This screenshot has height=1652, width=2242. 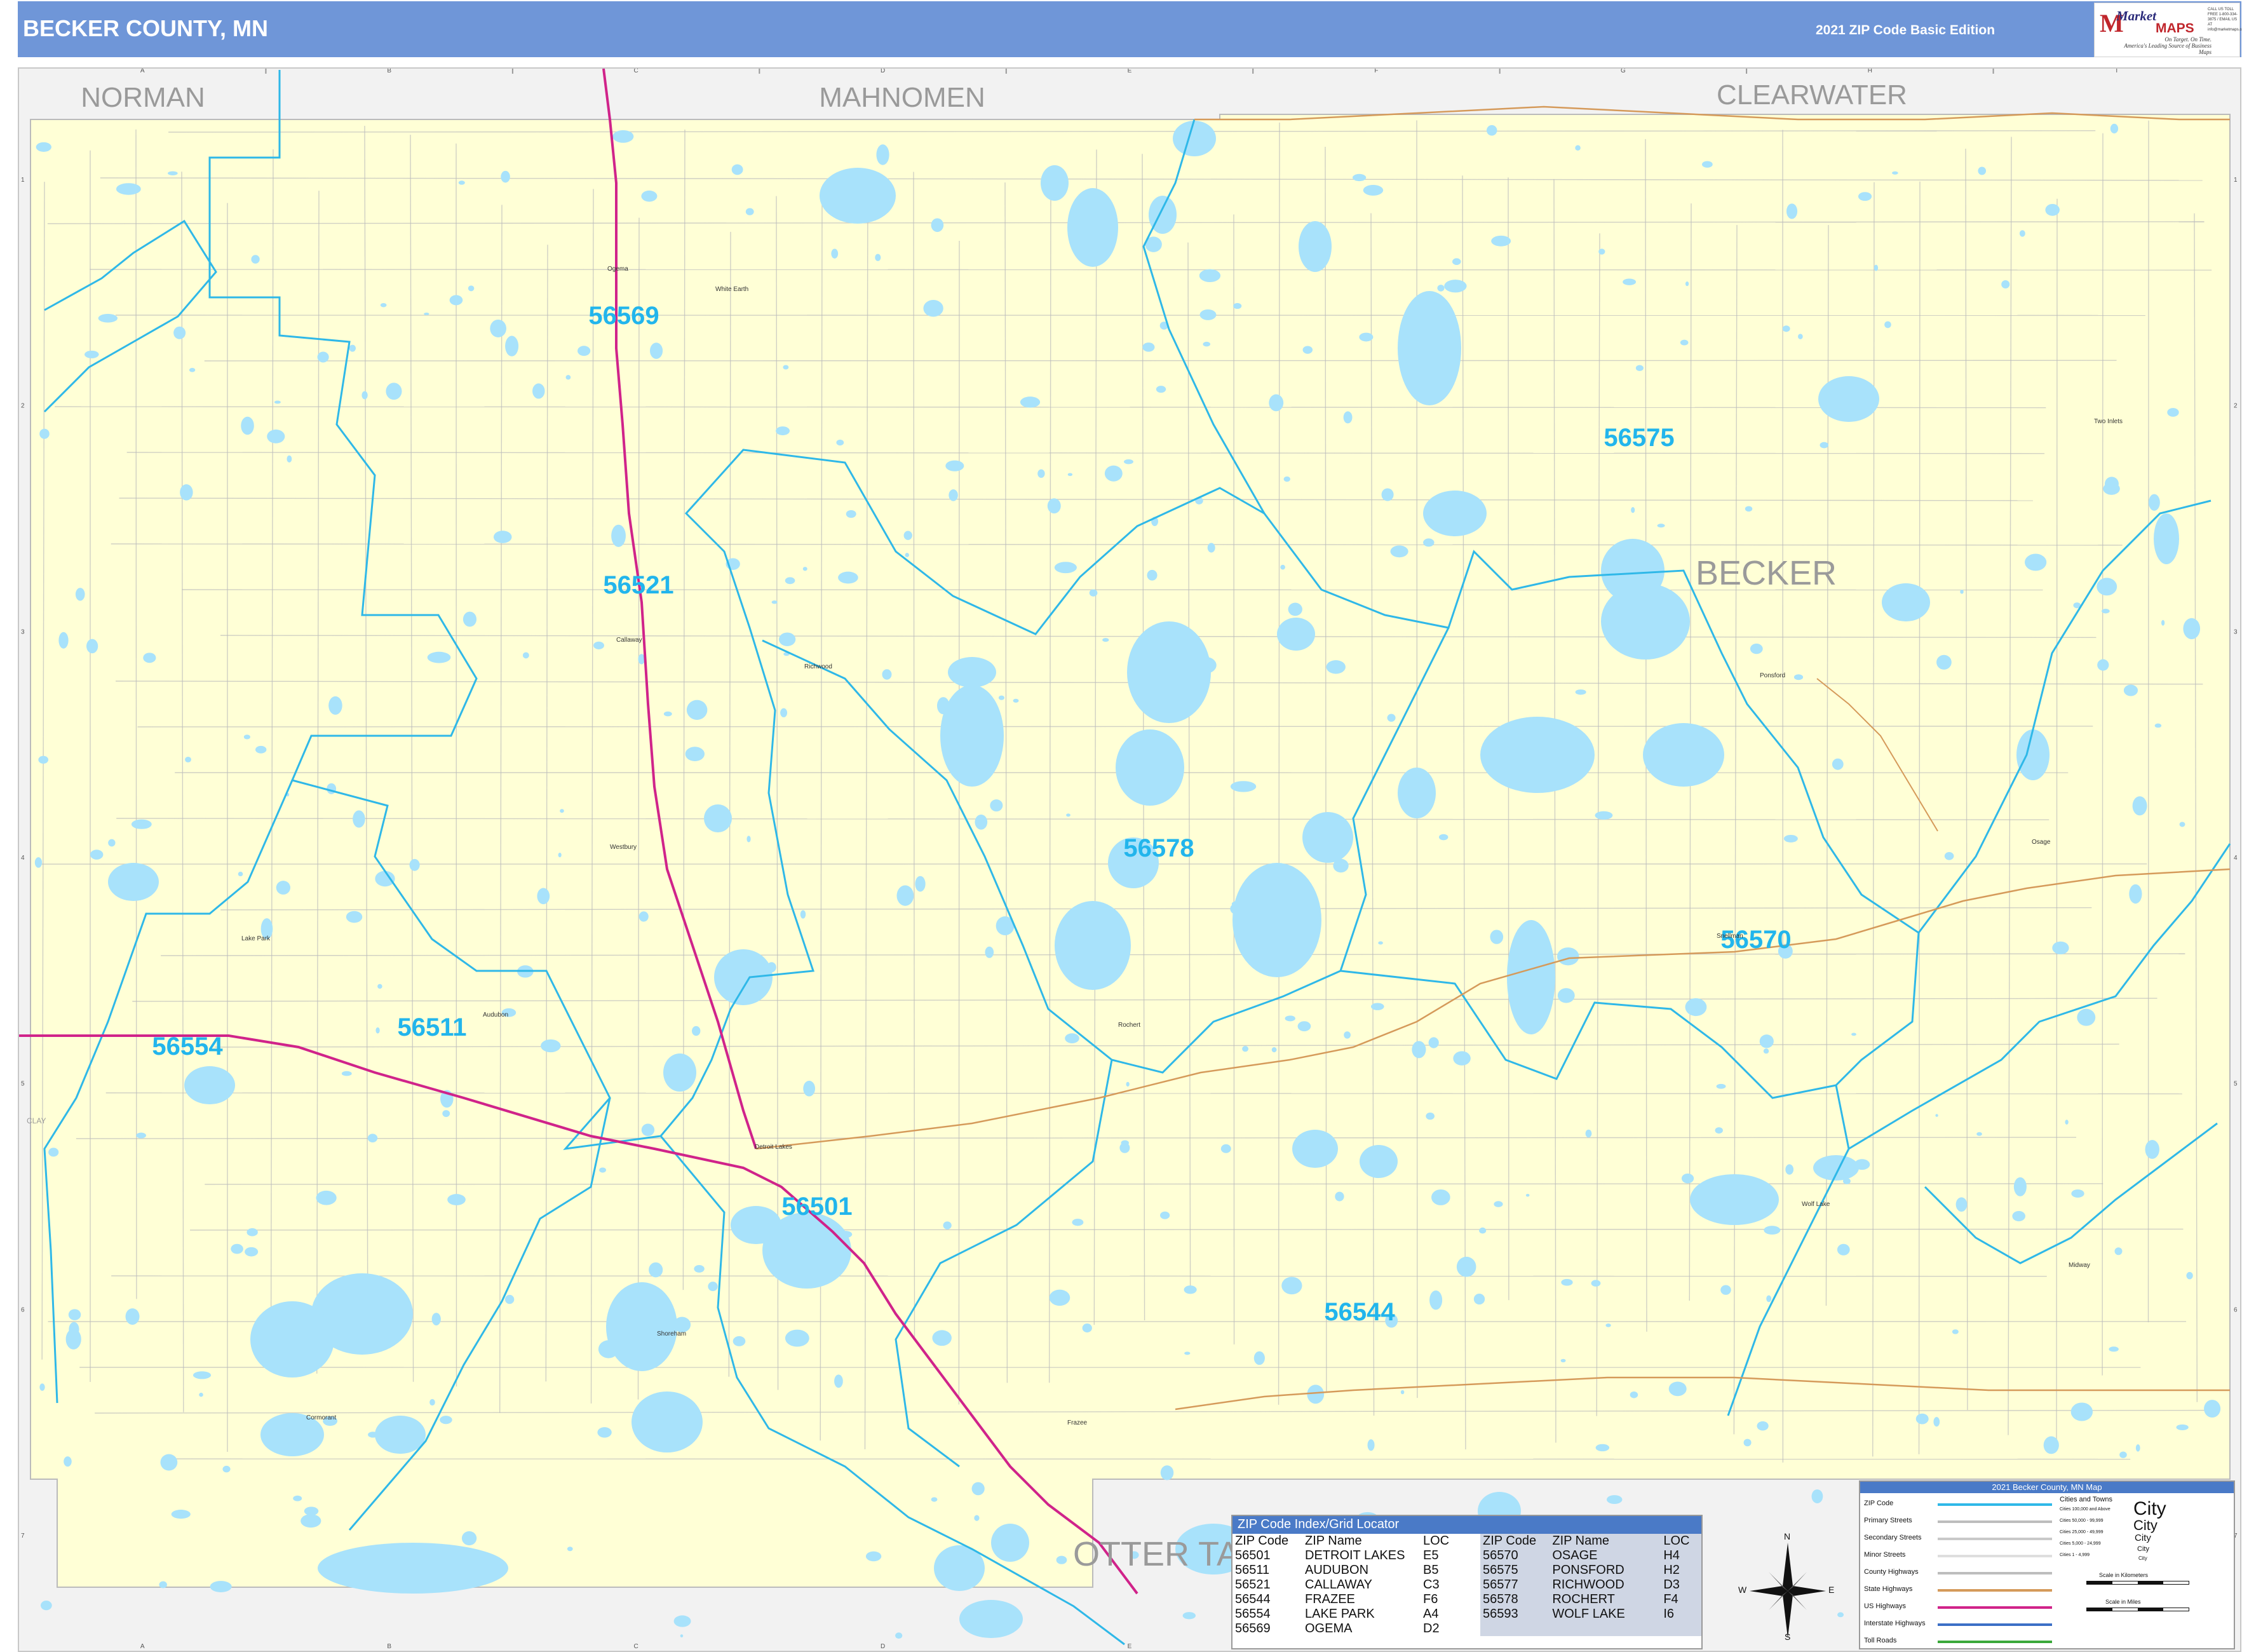 What do you see at coordinates (1338, 1585) in the screenshot?
I see `index-zip-name: CALLAWAY` at bounding box center [1338, 1585].